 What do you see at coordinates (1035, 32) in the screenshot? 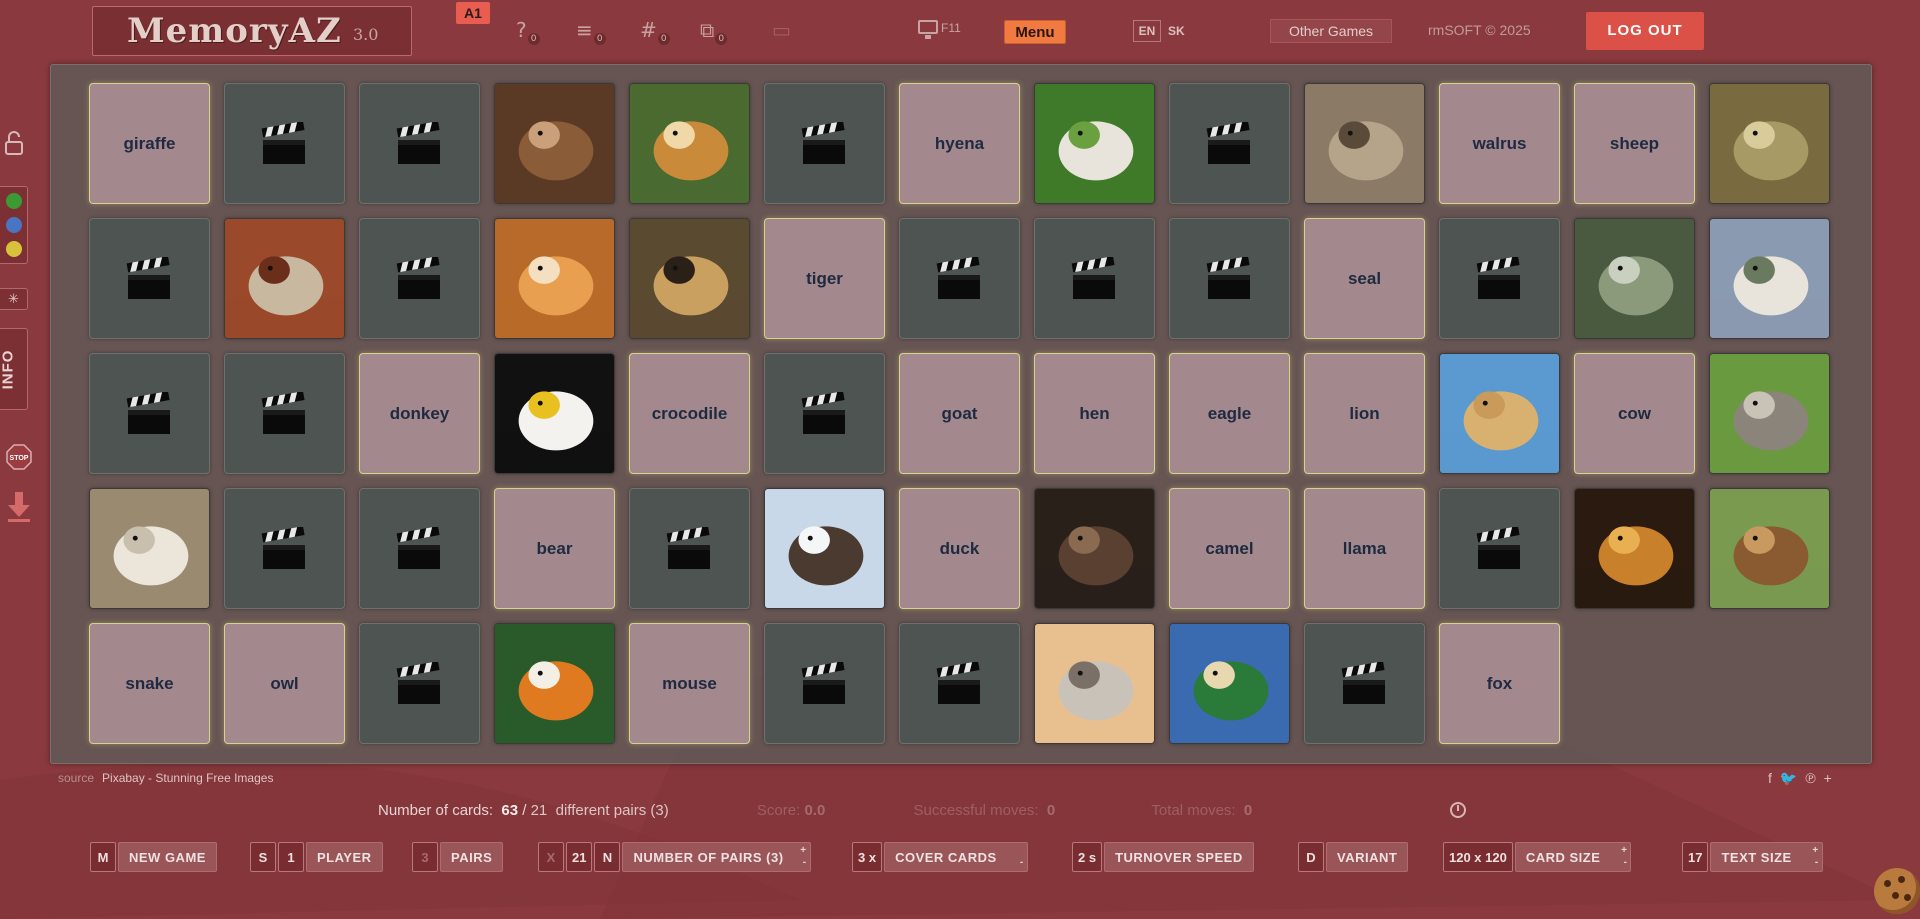
I see `menu-button: Menu` at bounding box center [1035, 32].